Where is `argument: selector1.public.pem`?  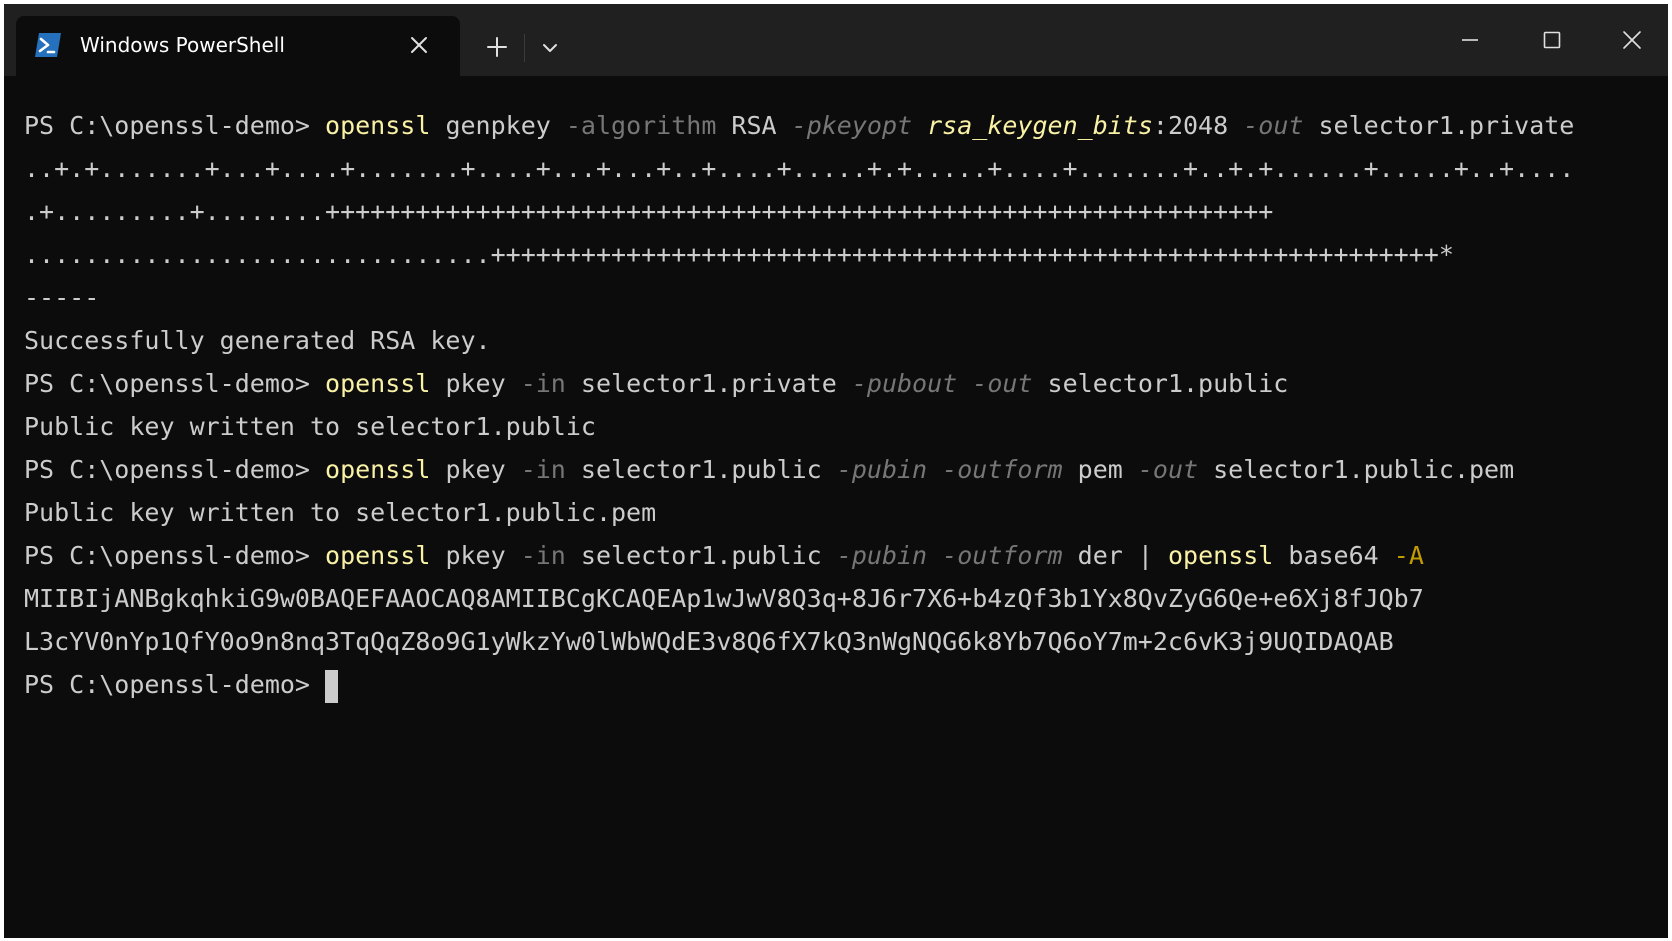 argument: selector1.public.pem is located at coordinates (1356, 469).